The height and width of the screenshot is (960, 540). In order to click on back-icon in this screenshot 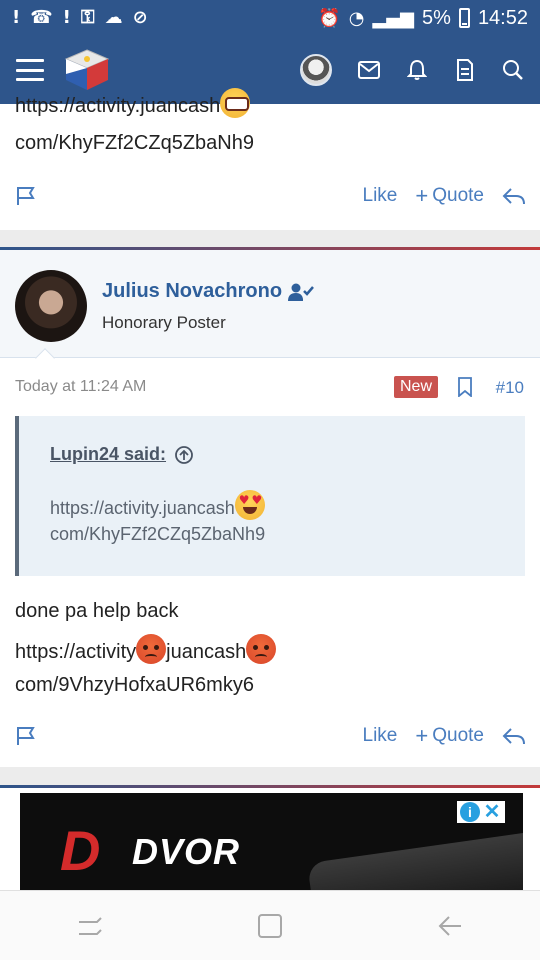, I will do `click(450, 926)`.